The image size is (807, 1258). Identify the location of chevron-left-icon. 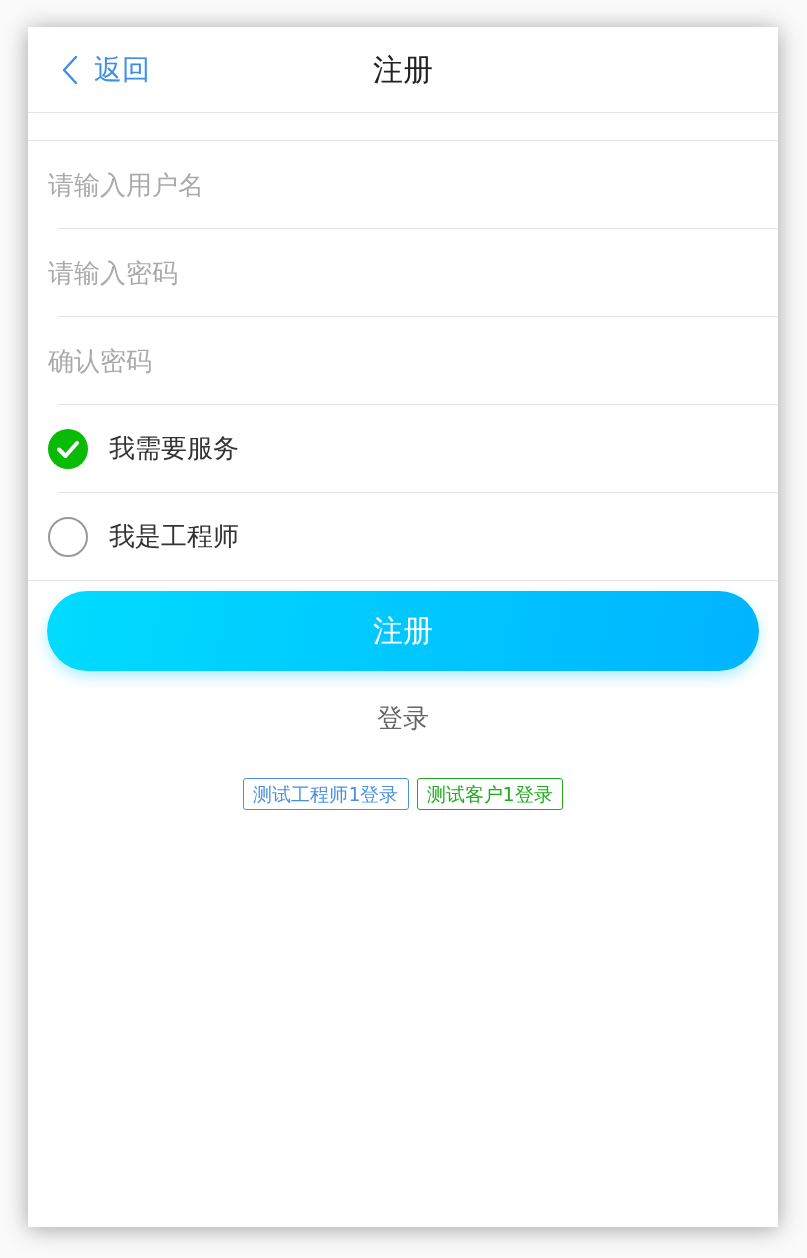
(70, 70).